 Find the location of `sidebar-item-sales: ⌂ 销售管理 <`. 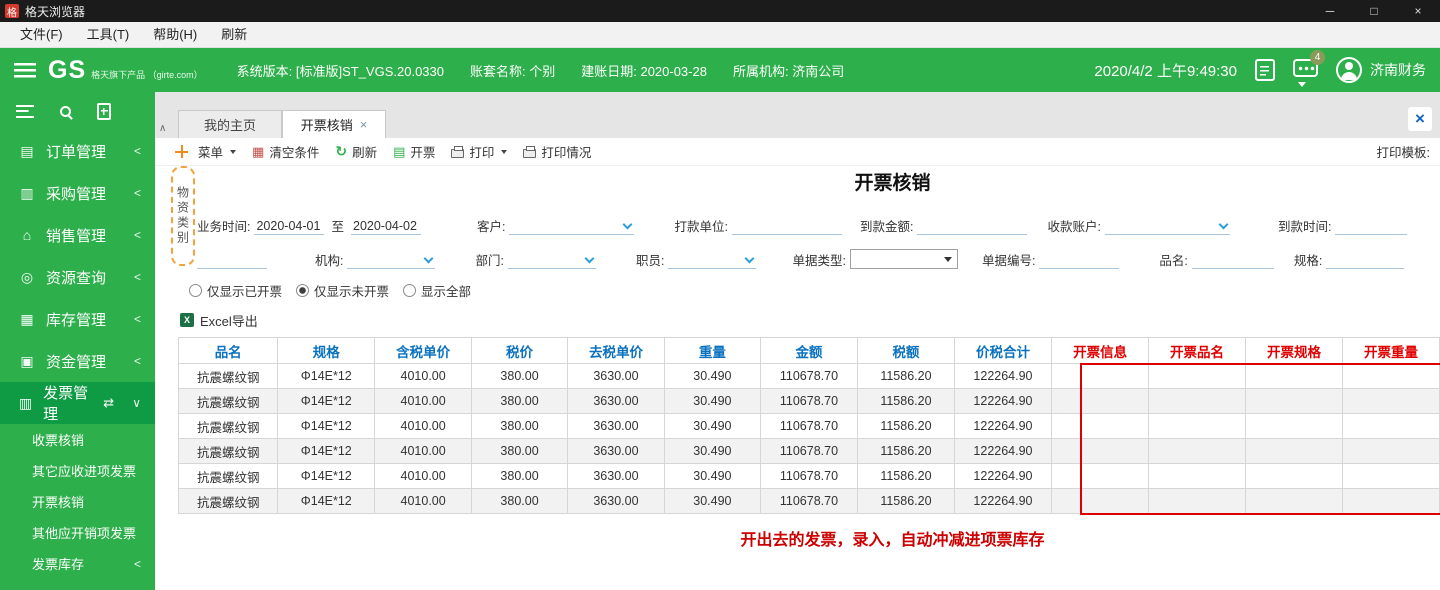

sidebar-item-sales: ⌂ 销售管理 < is located at coordinates (77, 235).